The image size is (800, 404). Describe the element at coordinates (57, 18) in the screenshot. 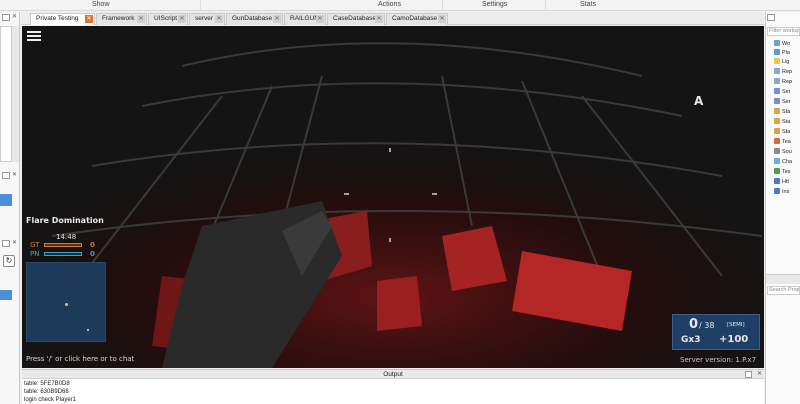

I see `tab-label: Private Testing` at that location.